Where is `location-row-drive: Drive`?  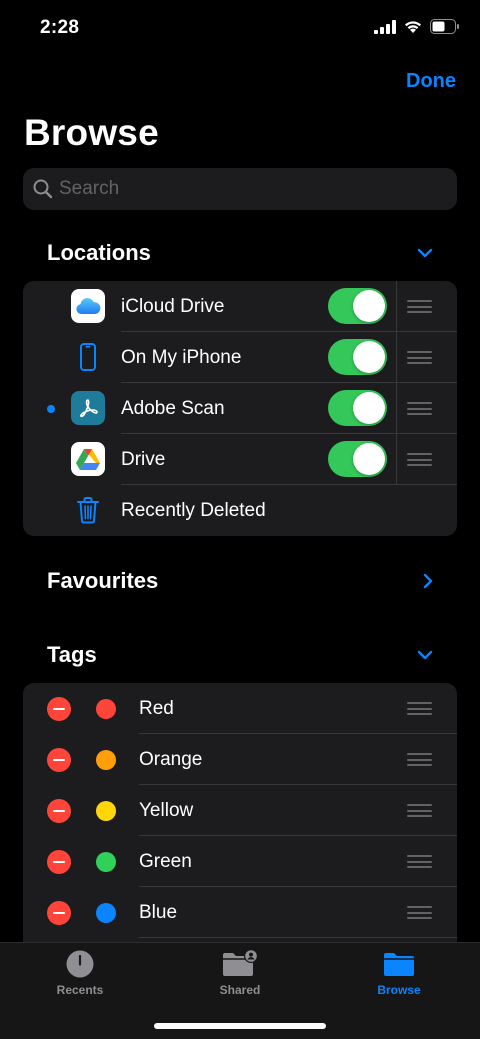
location-row-drive: Drive is located at coordinates (240, 459).